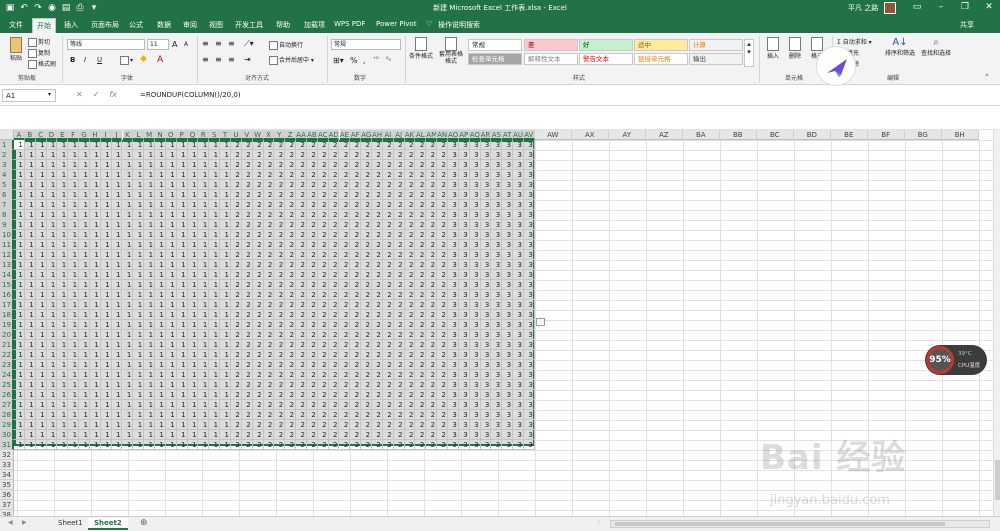  Describe the element at coordinates (7, 215) in the screenshot. I see `row-header-8: 8` at that location.